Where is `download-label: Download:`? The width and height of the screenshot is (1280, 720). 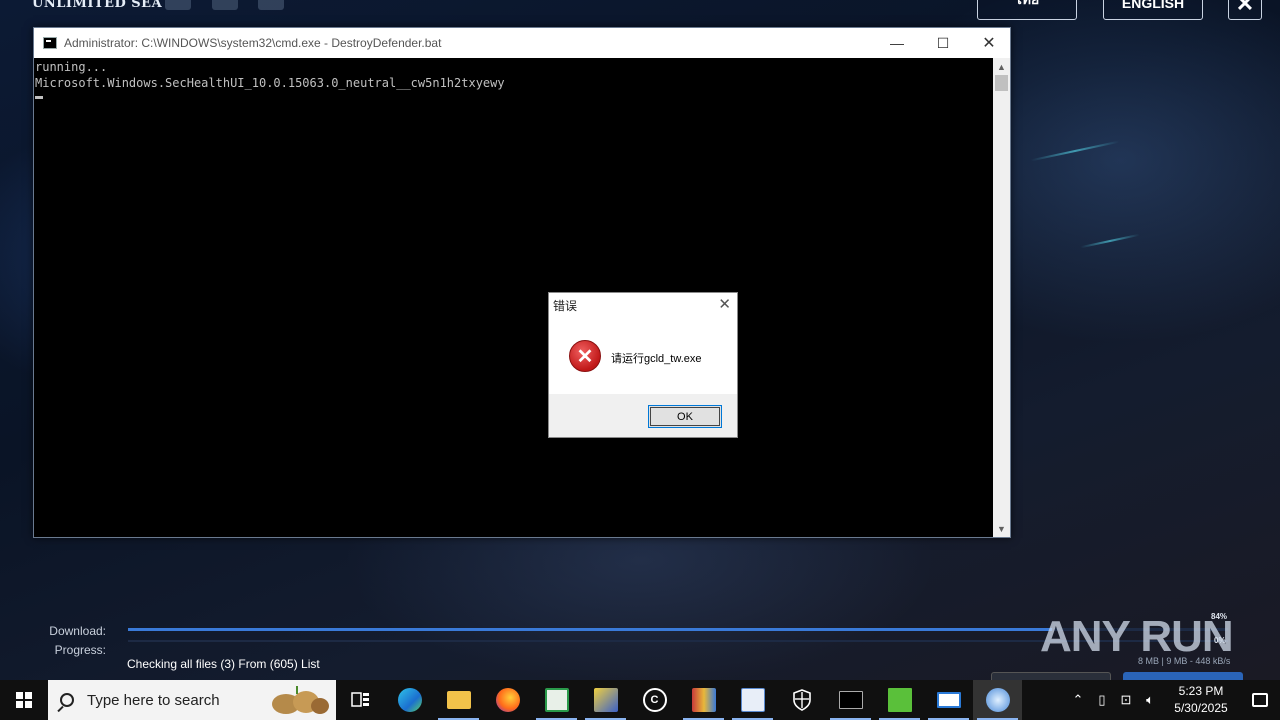
download-label: Download: is located at coordinates (77, 631).